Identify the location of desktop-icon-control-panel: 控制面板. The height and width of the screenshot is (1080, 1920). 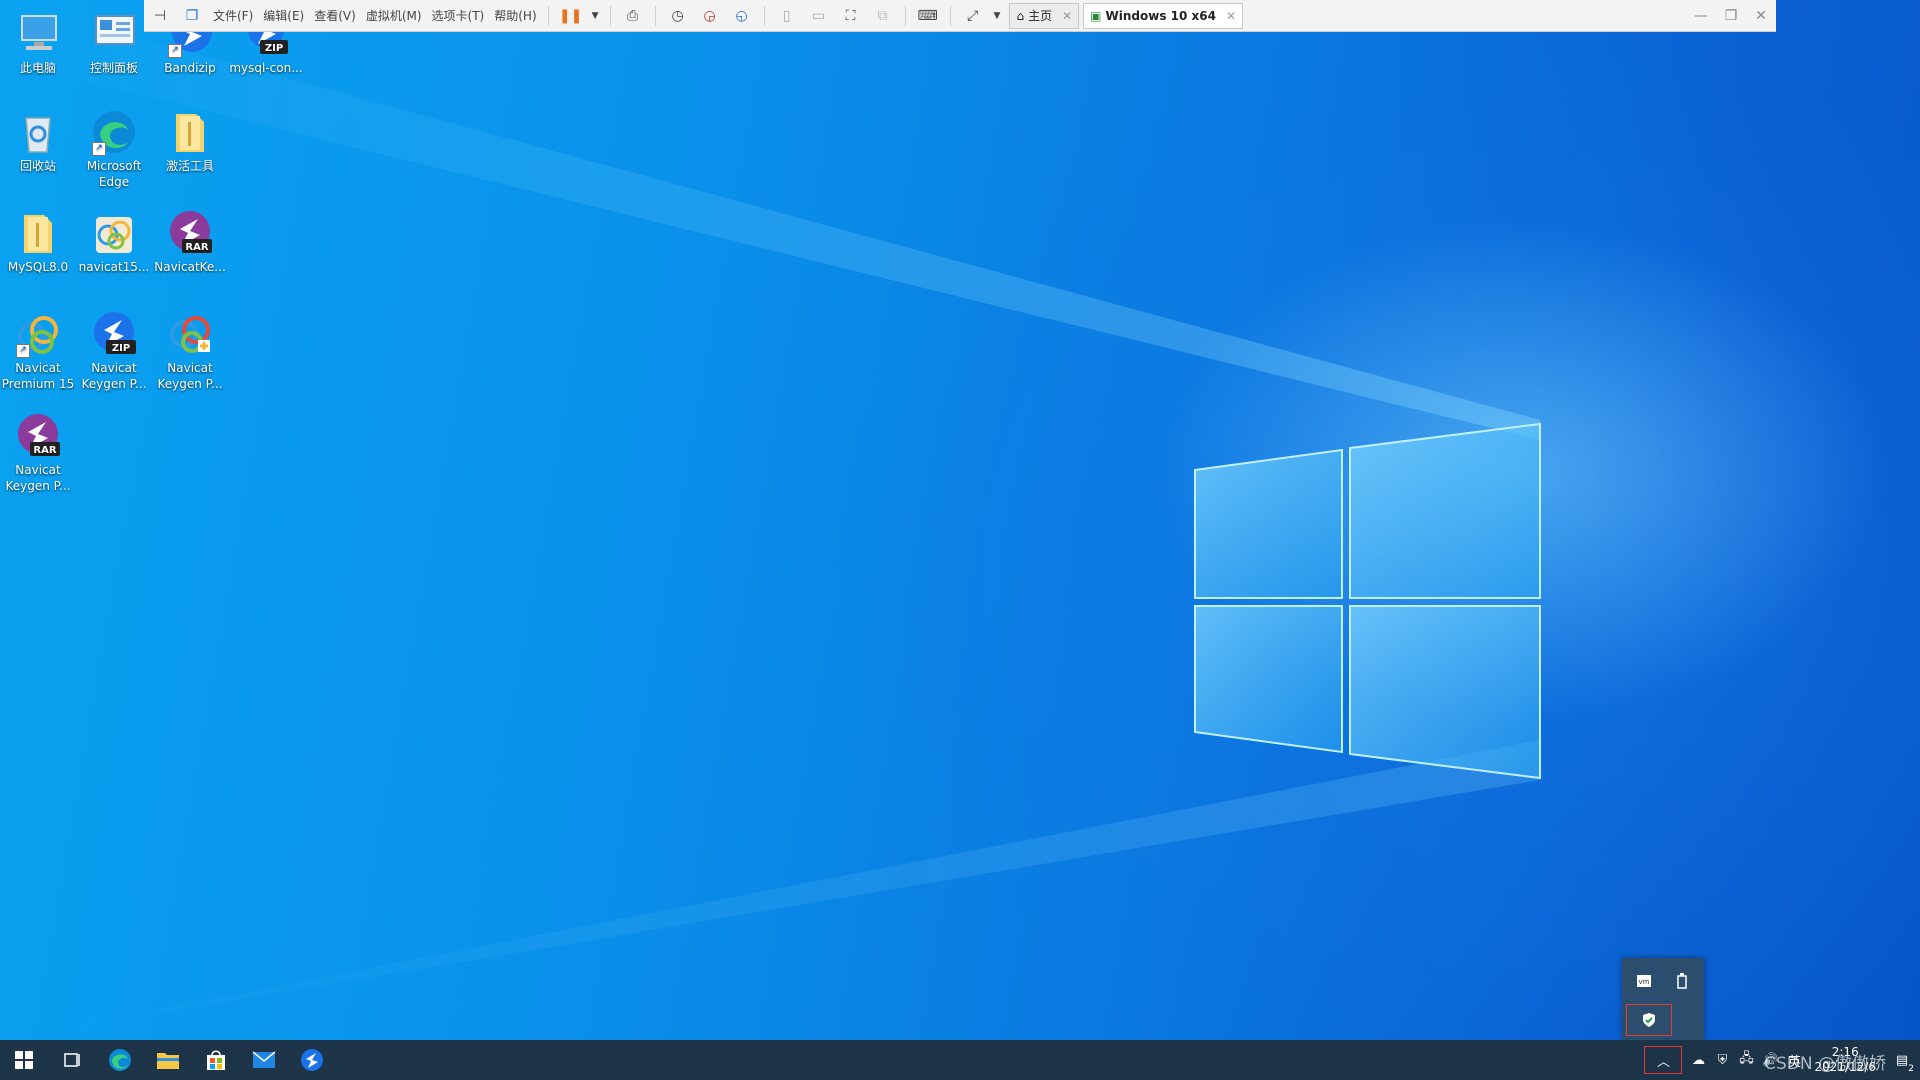
(114, 43).